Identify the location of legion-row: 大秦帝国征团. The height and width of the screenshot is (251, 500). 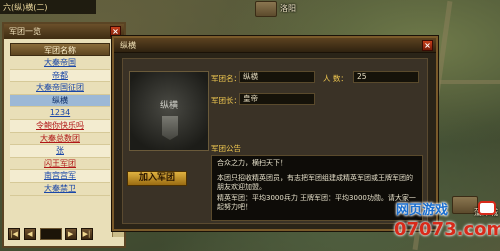
(60, 88).